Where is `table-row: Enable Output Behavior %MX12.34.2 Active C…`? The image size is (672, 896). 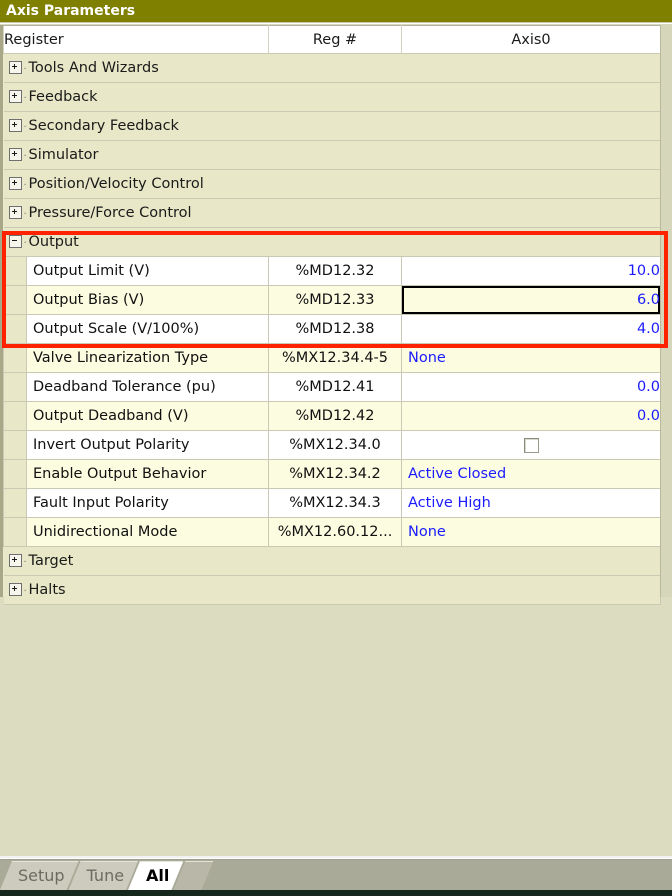 table-row: Enable Output Behavior %MX12.34.2 Active C… is located at coordinates (332, 474).